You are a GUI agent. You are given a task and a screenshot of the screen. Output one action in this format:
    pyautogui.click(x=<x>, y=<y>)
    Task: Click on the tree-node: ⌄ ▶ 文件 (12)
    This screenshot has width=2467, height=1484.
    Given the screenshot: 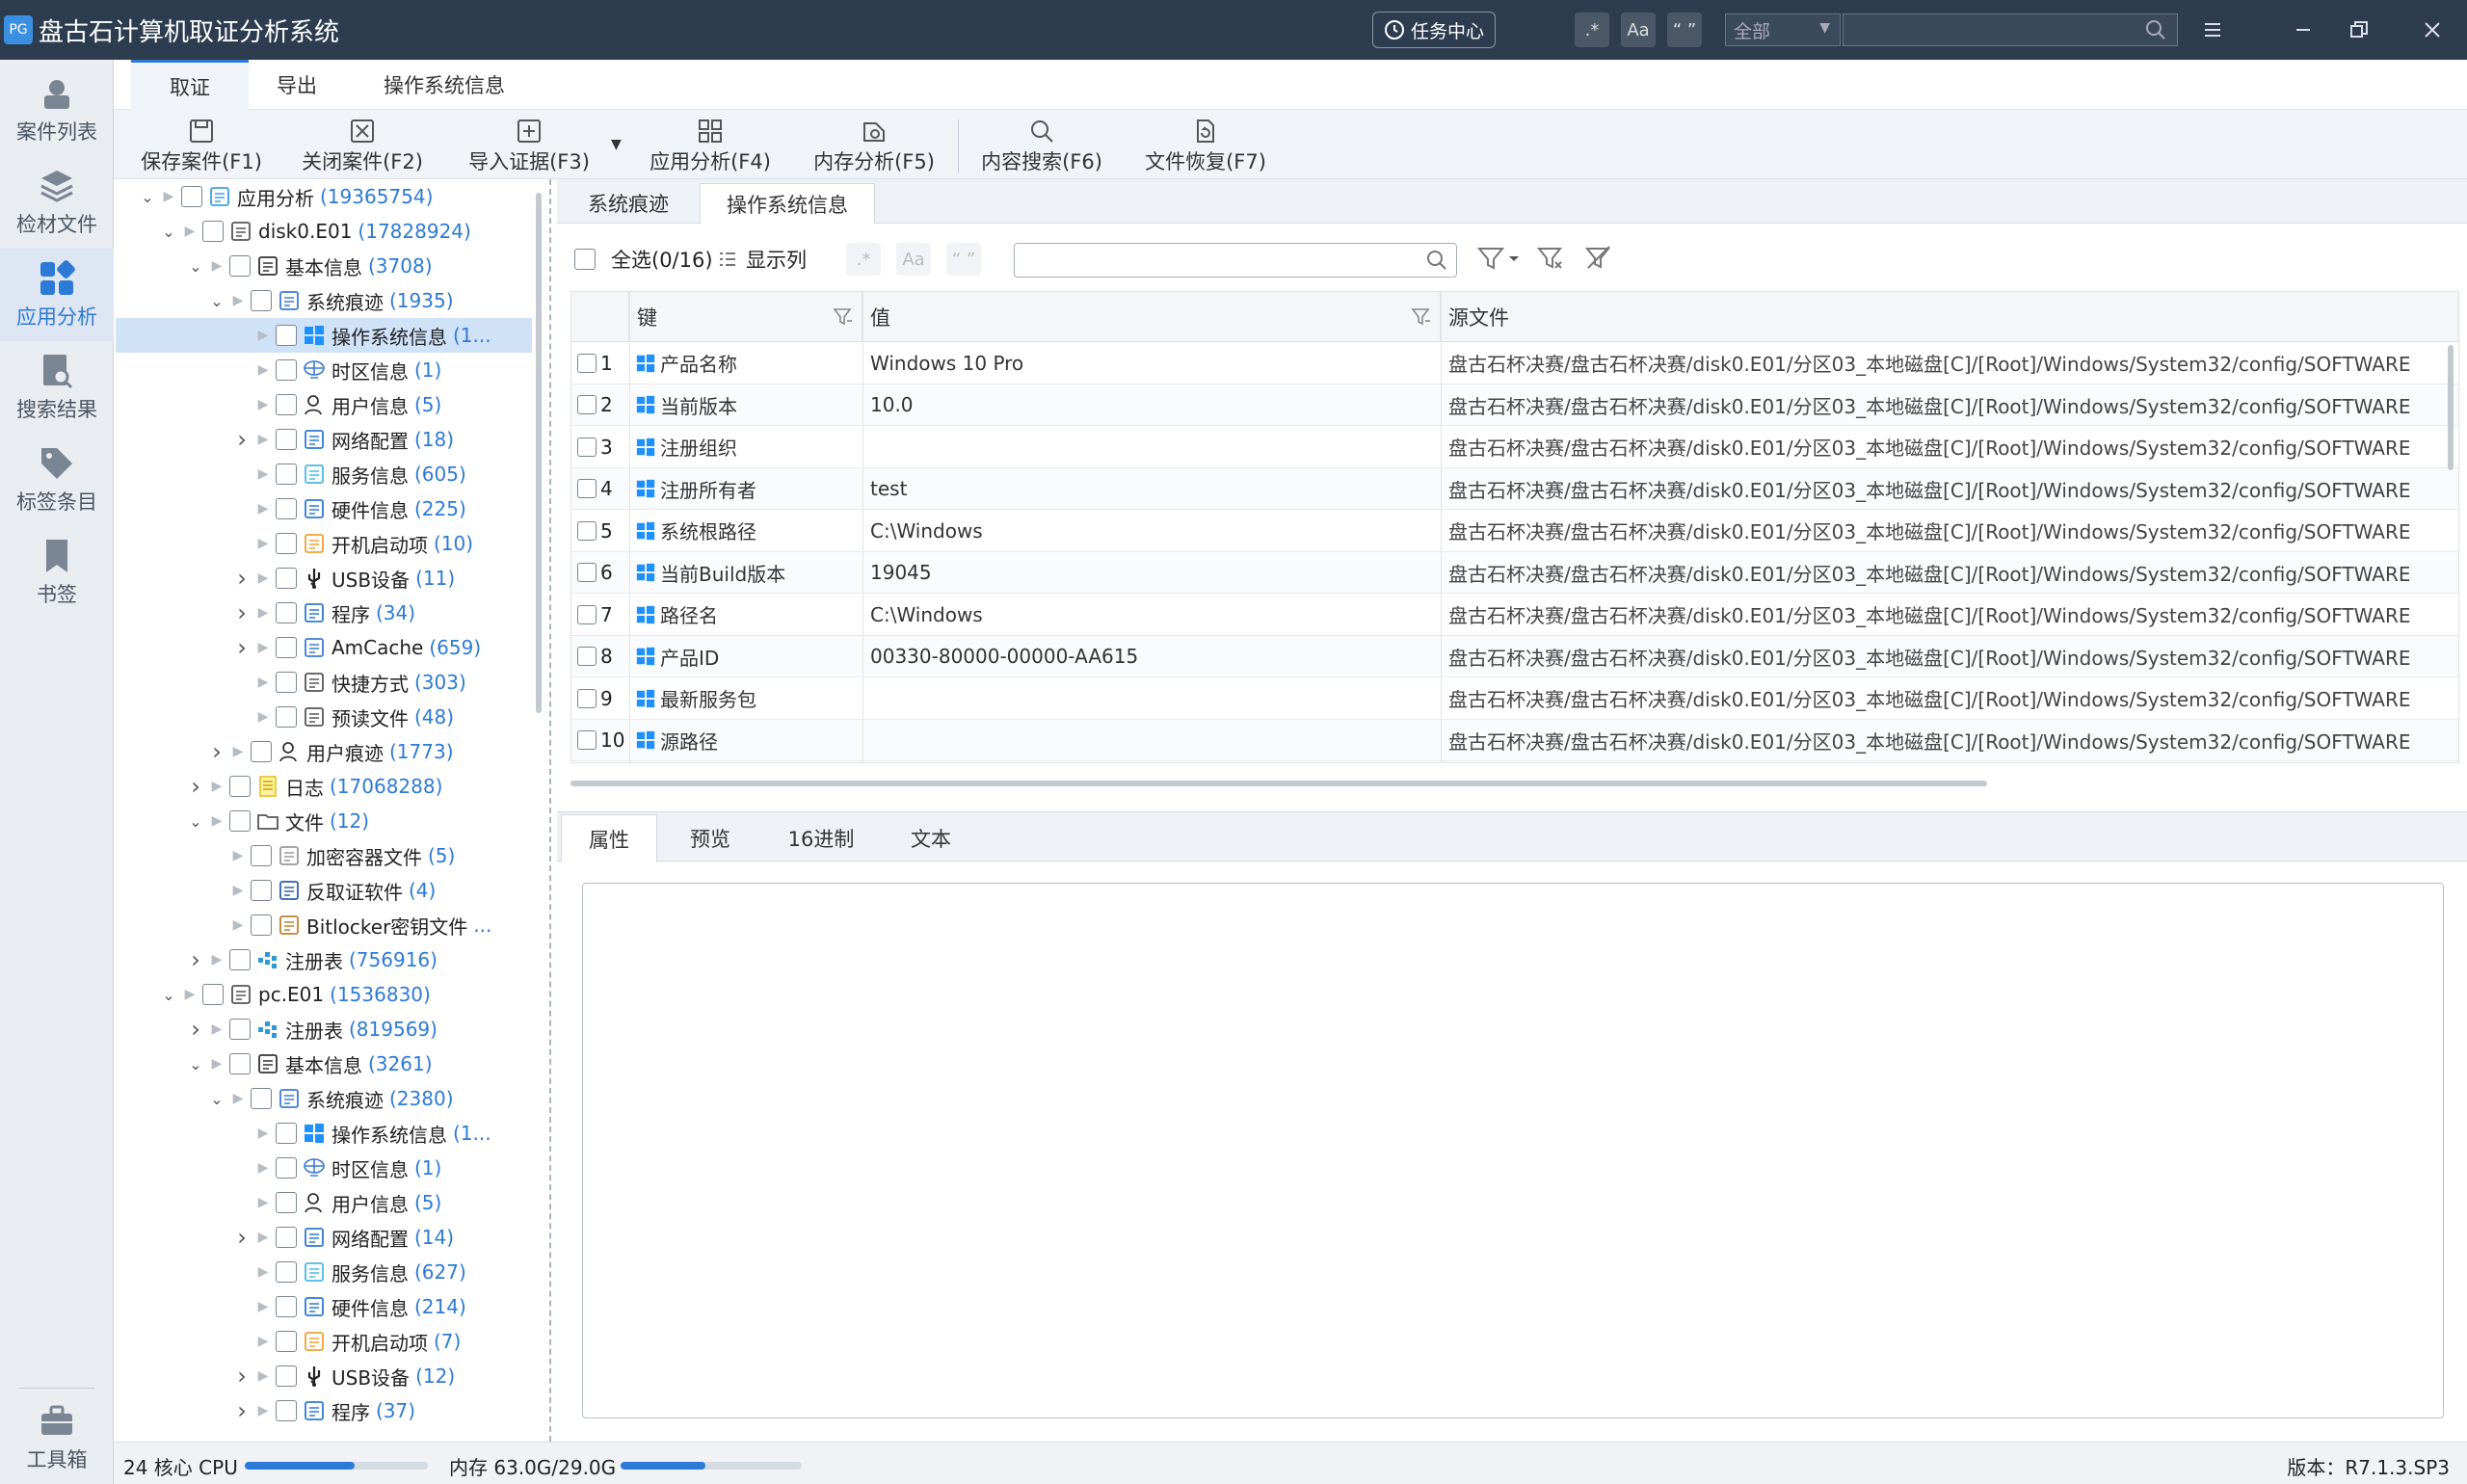 What is the action you would take?
    pyautogui.click(x=324, y=821)
    